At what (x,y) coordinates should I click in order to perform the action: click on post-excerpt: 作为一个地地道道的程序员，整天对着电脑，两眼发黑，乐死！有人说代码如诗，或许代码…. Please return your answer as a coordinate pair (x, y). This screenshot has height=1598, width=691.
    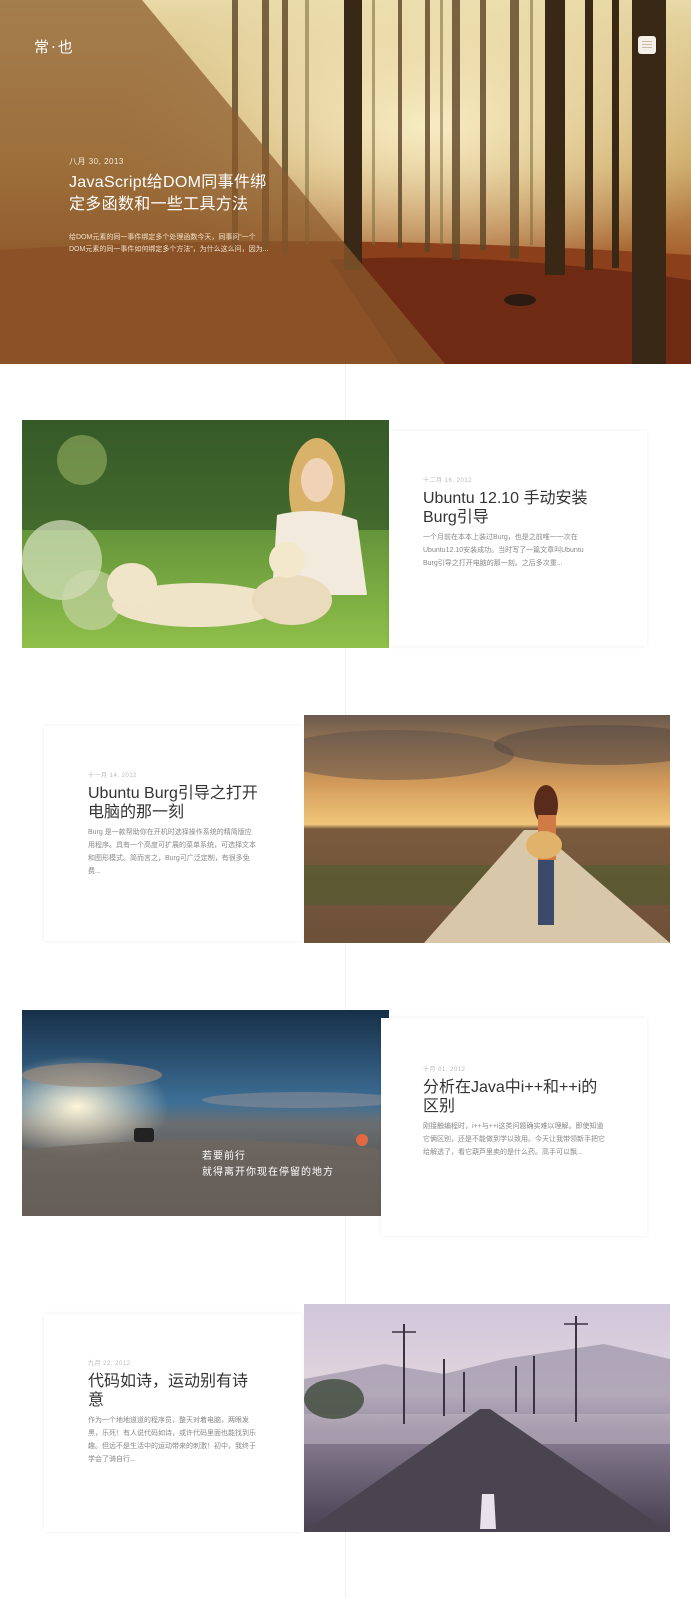
    Looking at the image, I should click on (172, 1440).